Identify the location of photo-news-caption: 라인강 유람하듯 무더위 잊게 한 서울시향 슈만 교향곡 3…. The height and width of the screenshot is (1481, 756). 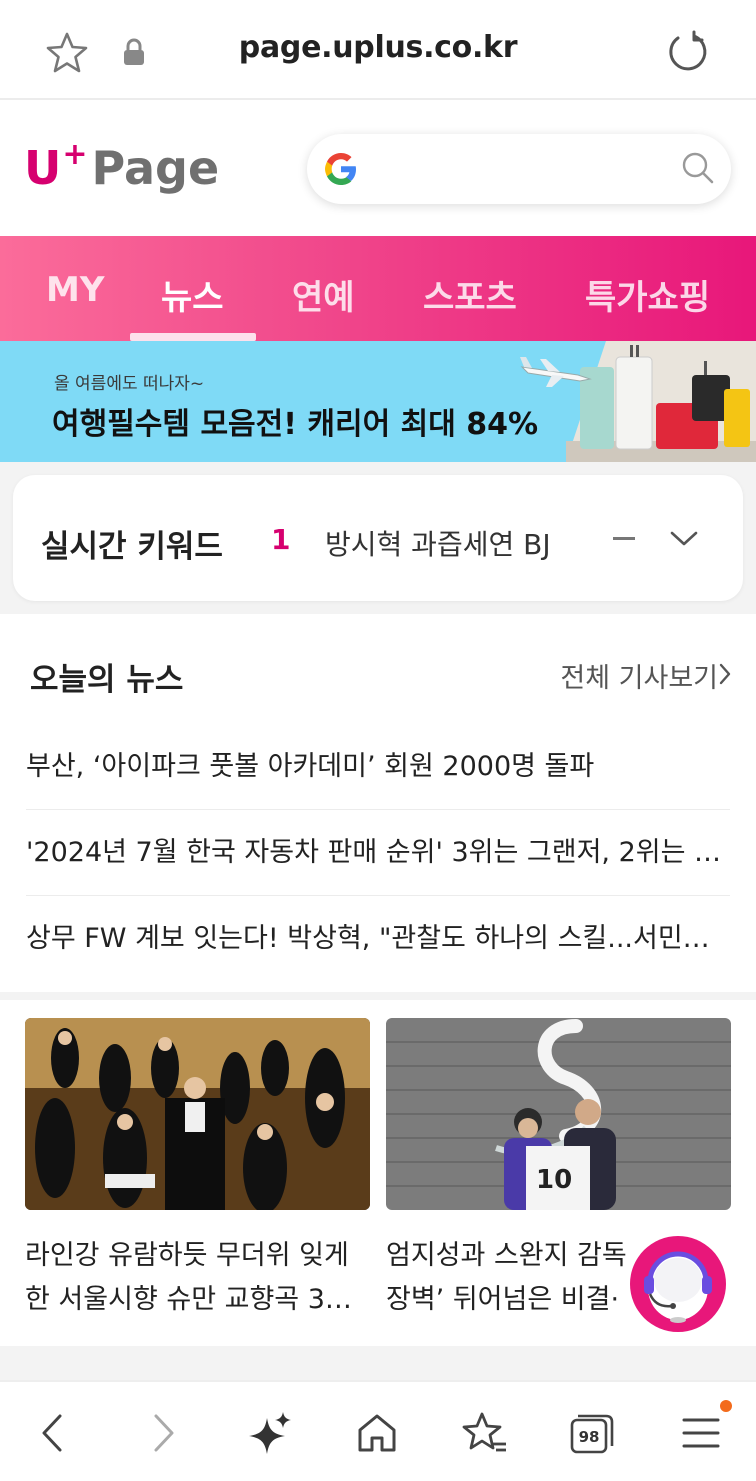
(197, 1278).